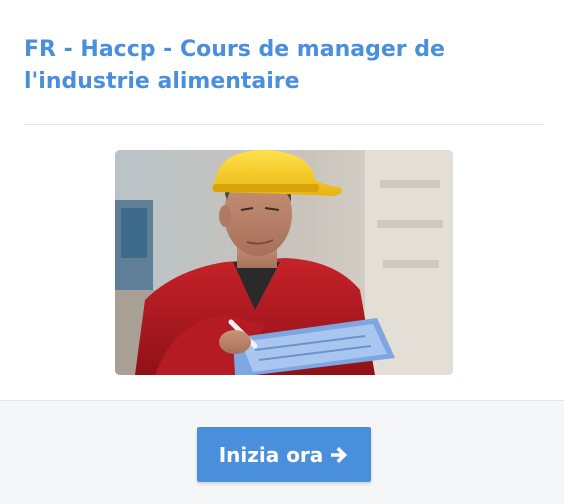 The height and width of the screenshot is (504, 564). Describe the element at coordinates (339, 455) in the screenshot. I see `arrow-right-icon` at that location.